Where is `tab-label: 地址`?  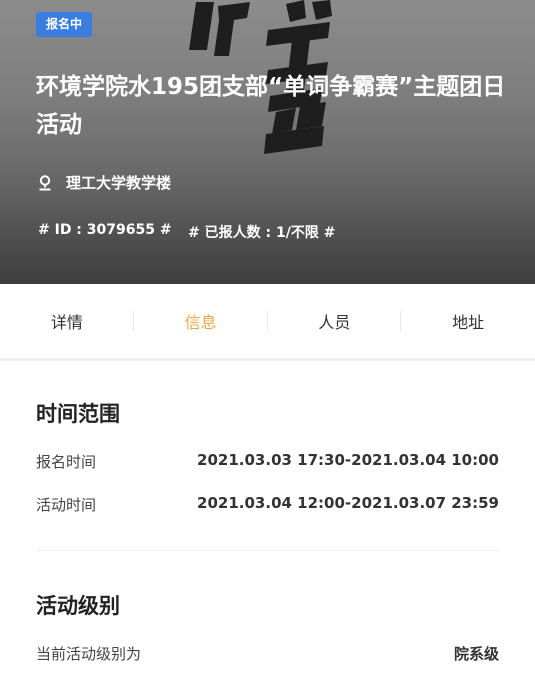
tab-label: 地址 is located at coordinates (468, 322).